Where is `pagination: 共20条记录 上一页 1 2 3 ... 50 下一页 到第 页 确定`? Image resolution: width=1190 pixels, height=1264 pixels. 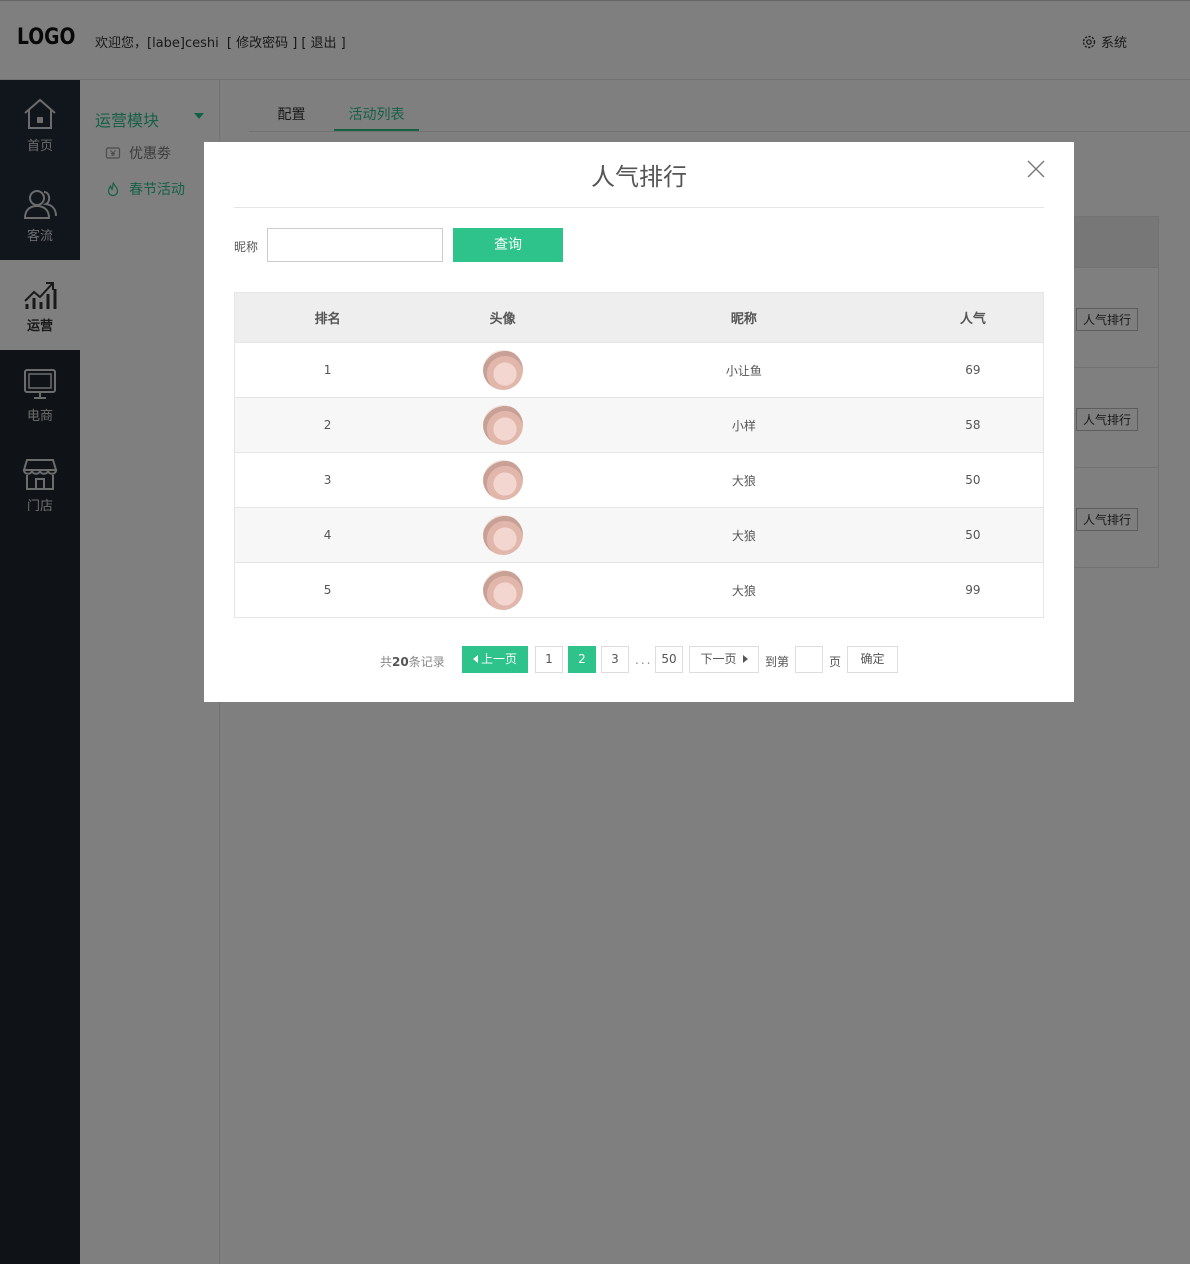
pagination: 共20条记录 上一页 1 2 3 ... 50 下一页 到第 页 确定 is located at coordinates (639, 660).